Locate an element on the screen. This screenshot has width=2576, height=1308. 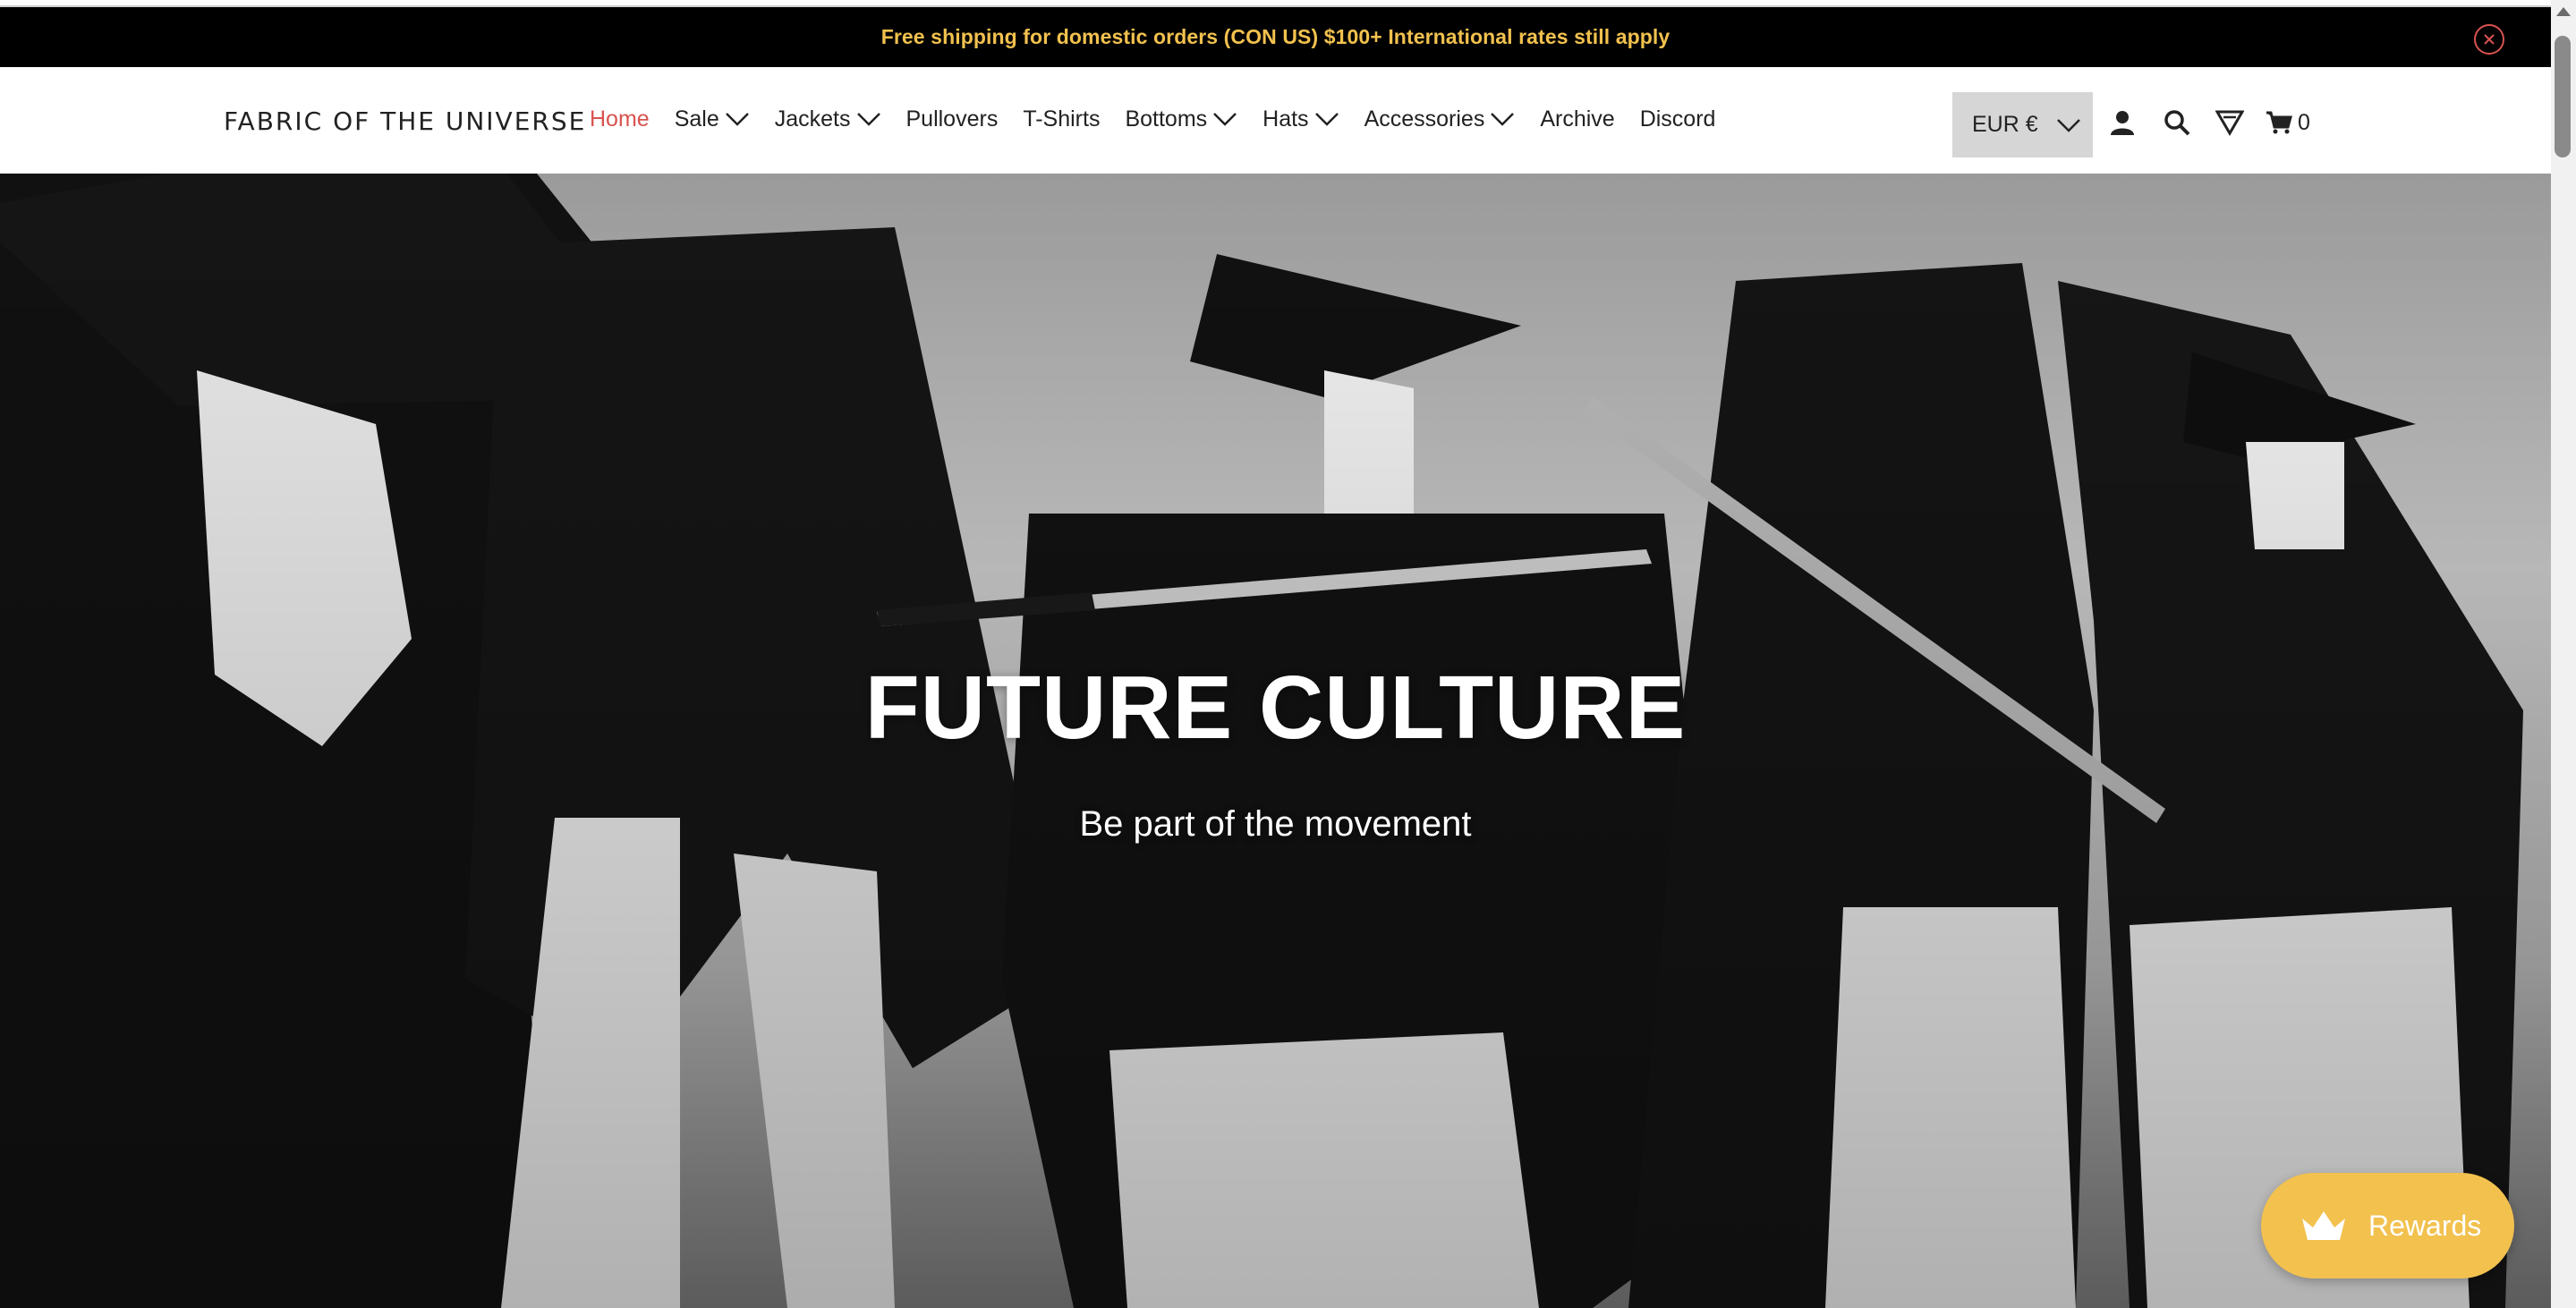
nav-item-label: Archive is located at coordinates (1577, 119).